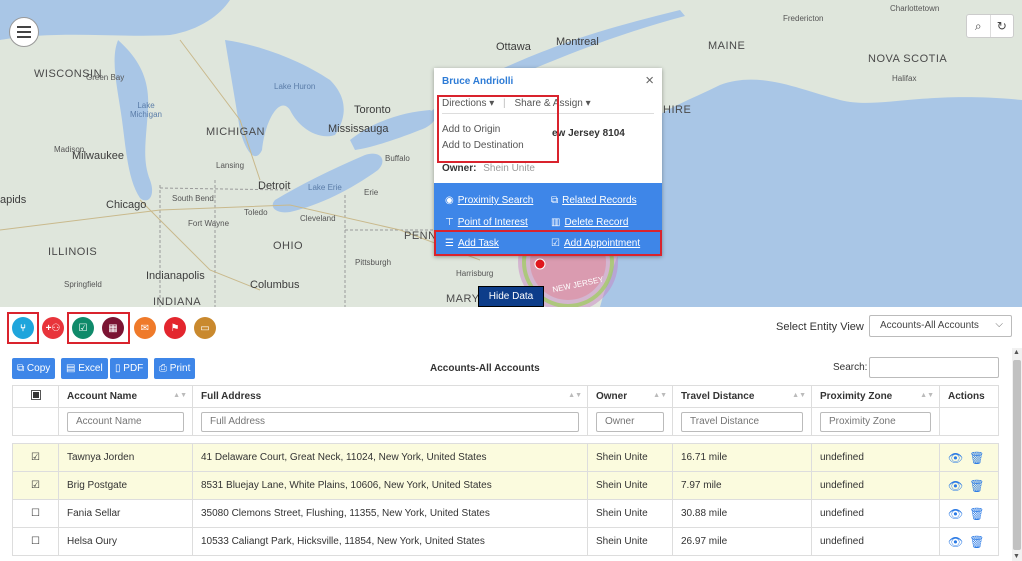  What do you see at coordinates (1016, 352) in the screenshot?
I see `scroll-up-icon: ▲` at bounding box center [1016, 352].